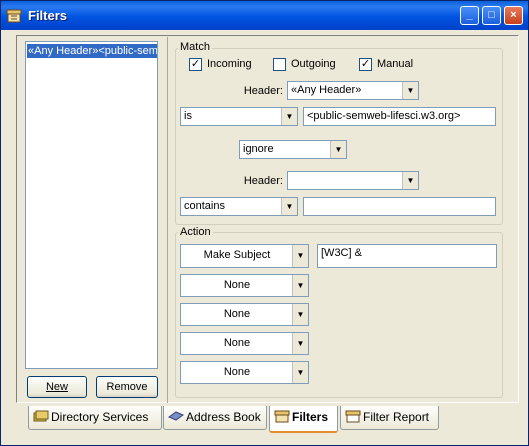  What do you see at coordinates (14, 15) in the screenshot?
I see `filter-icon` at bounding box center [14, 15].